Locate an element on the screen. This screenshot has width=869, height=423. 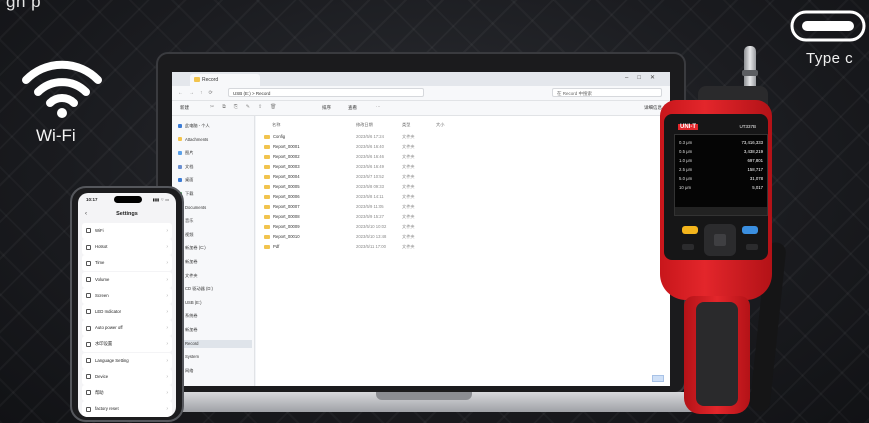
file-row: Report_00008 2023/5/9 15:27 文件夹 is located at coordinates (414, 216).